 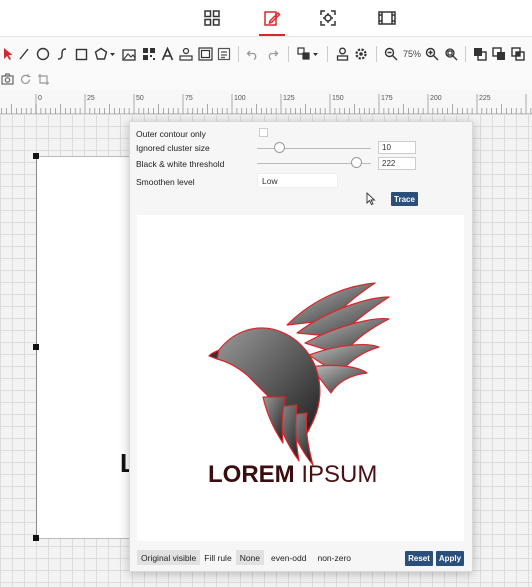 I want to click on ignored-cluster-input: 10, so click(x=397, y=147).